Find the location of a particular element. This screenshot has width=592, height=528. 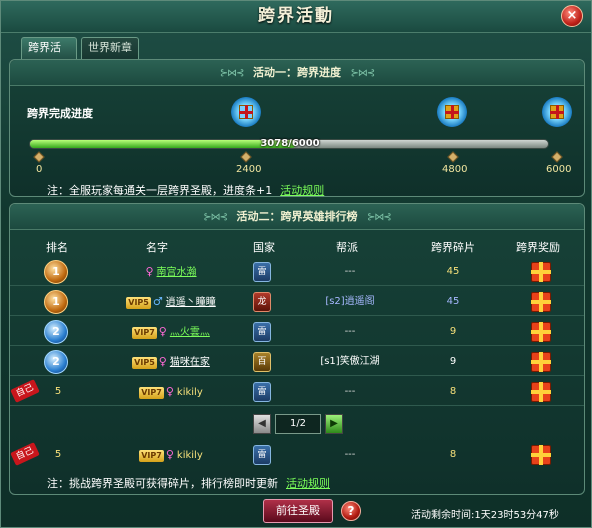

activity2-note: 注：挑战跨界圣殿可获得碎片，排行榜即时更新 活动规则 is located at coordinates (188, 483).